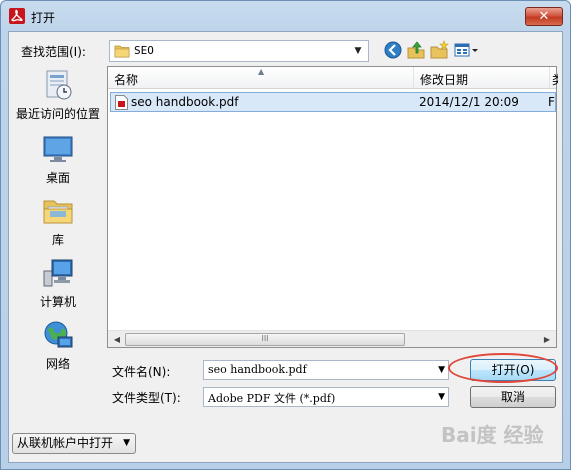 This screenshot has height=470, width=571. I want to click on places-bar: 最近访问的位置 桌面 库 计算机 网络, so click(58, 244).